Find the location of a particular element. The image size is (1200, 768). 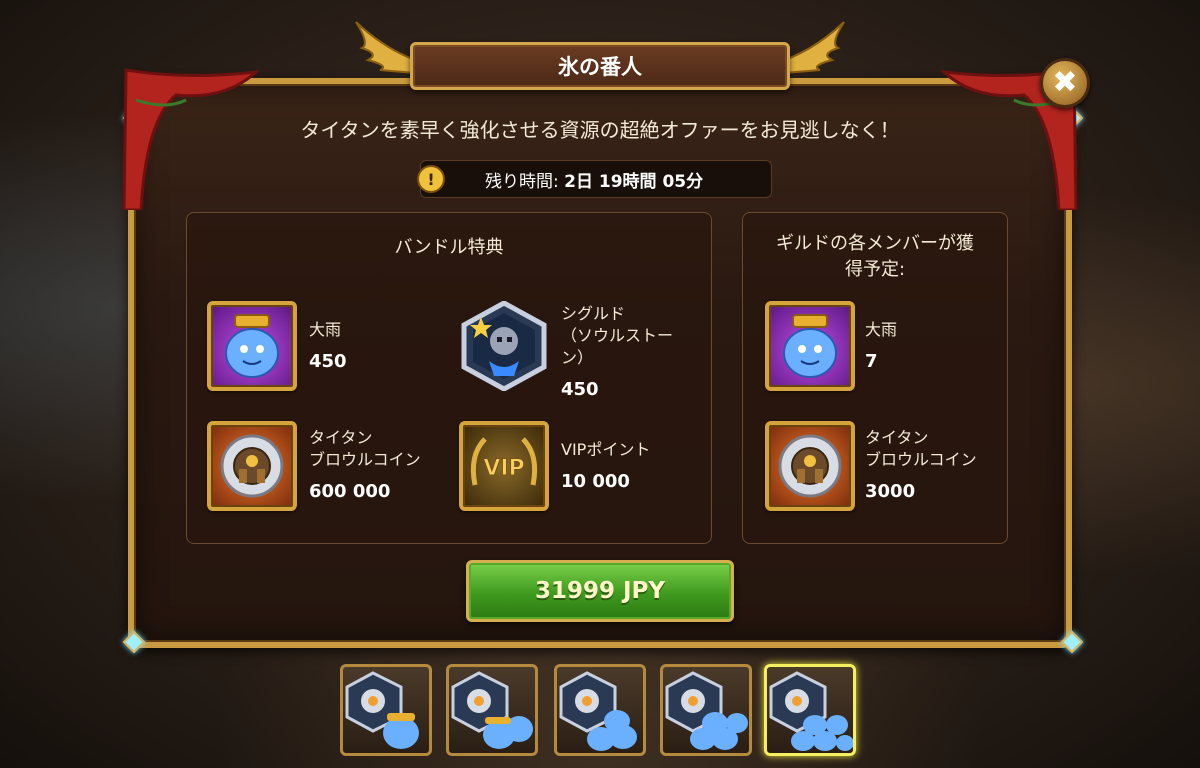

offer-title: 氷の番人 is located at coordinates (600, 67).